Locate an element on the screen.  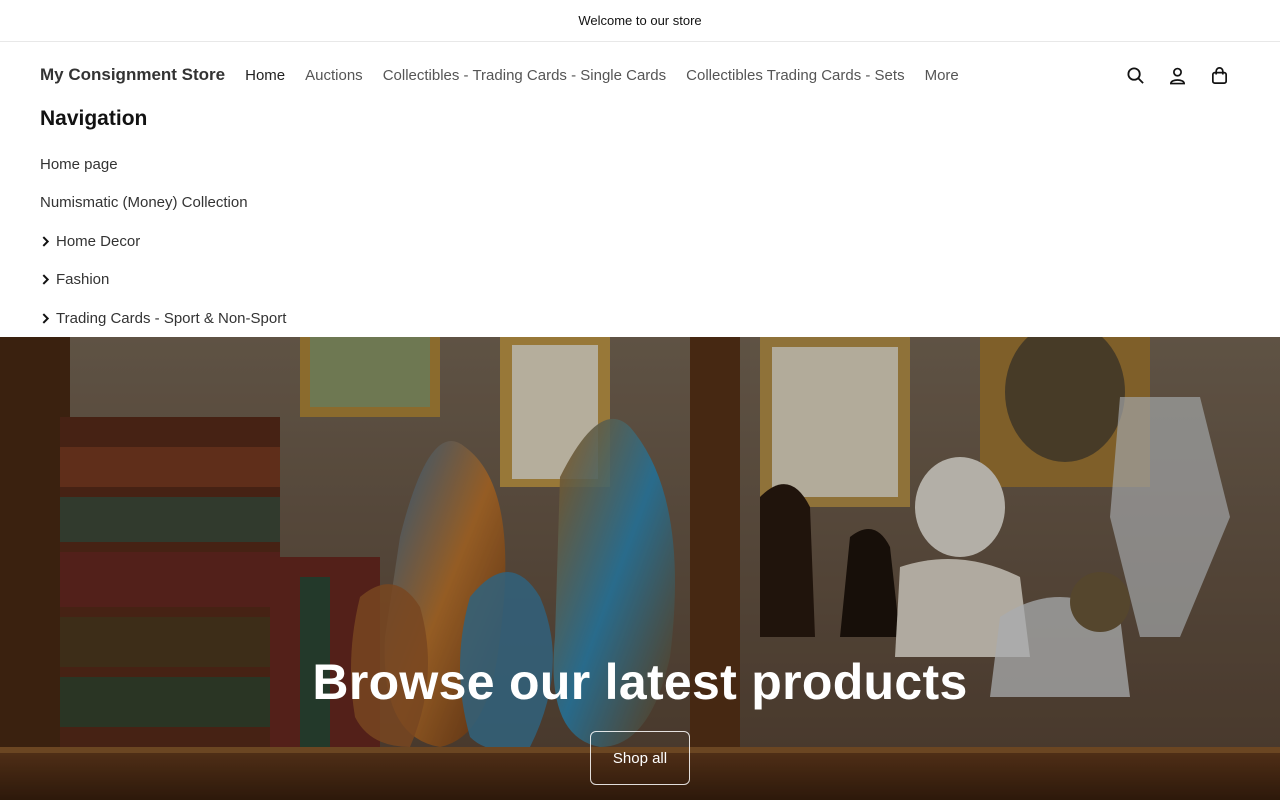
header-icons is located at coordinates (1177, 75).